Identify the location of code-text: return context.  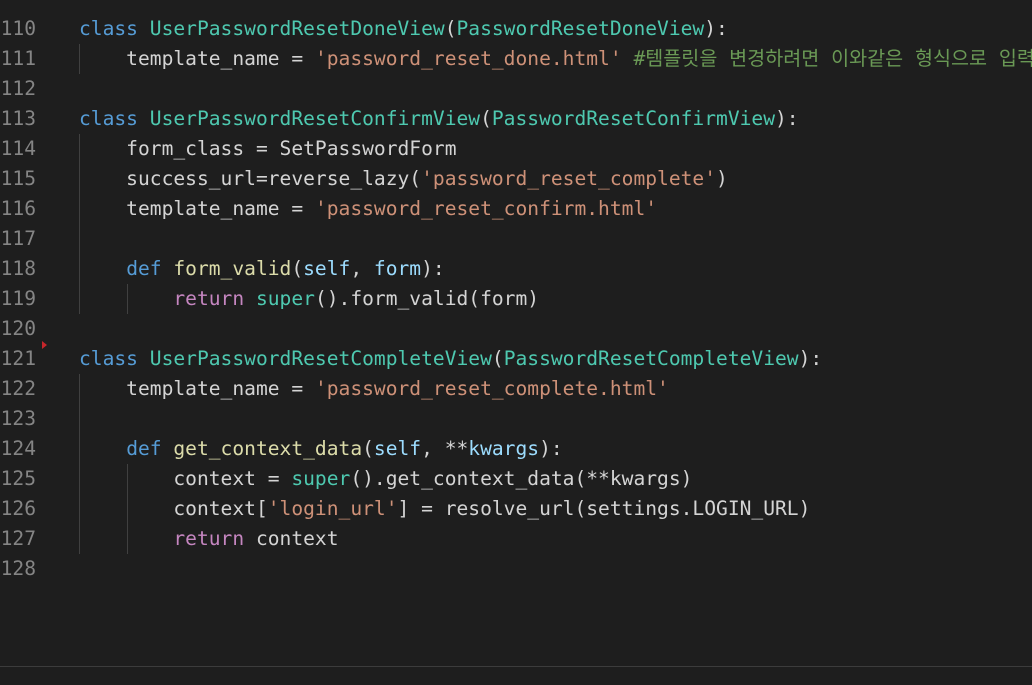
(209, 539).